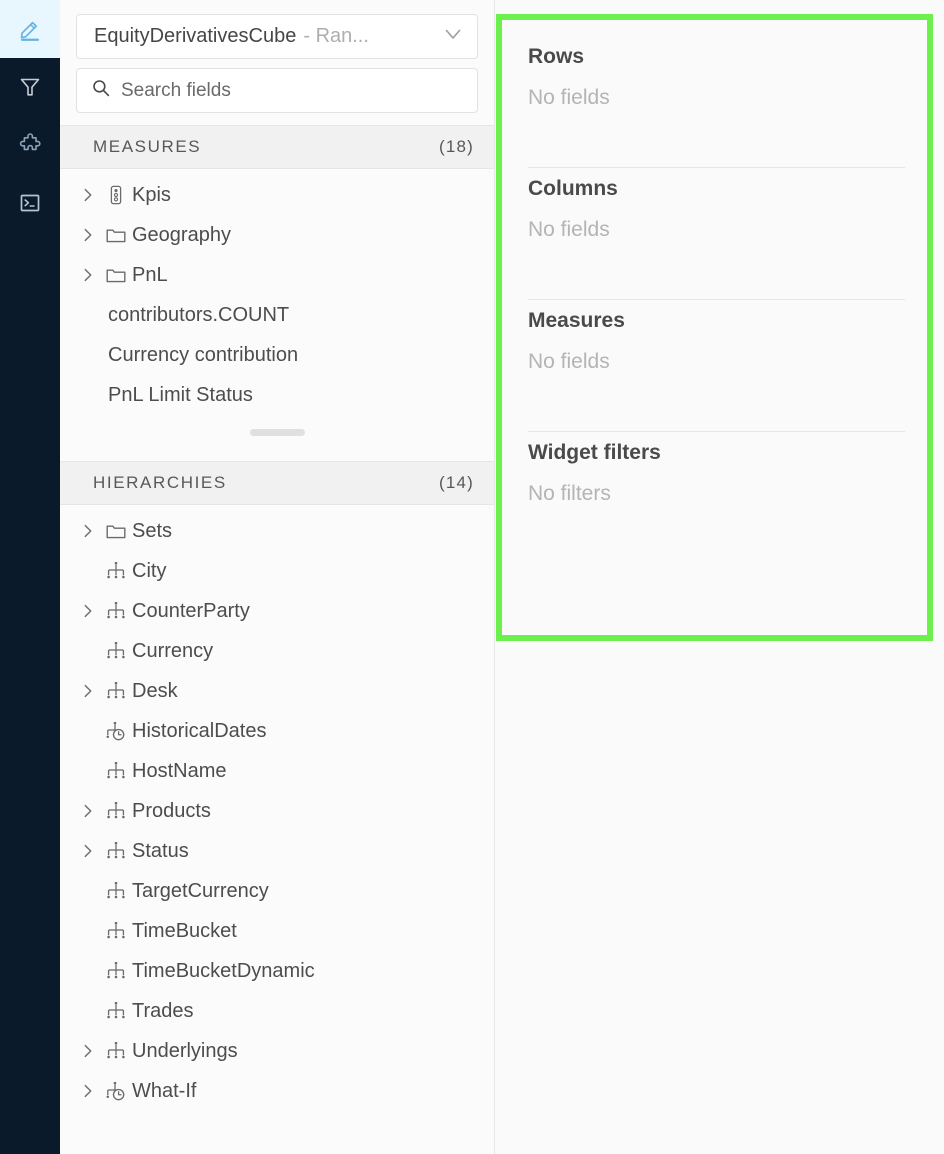 Image resolution: width=944 pixels, height=1154 pixels. I want to click on tree-item: contributors.COUNT, so click(277, 315).